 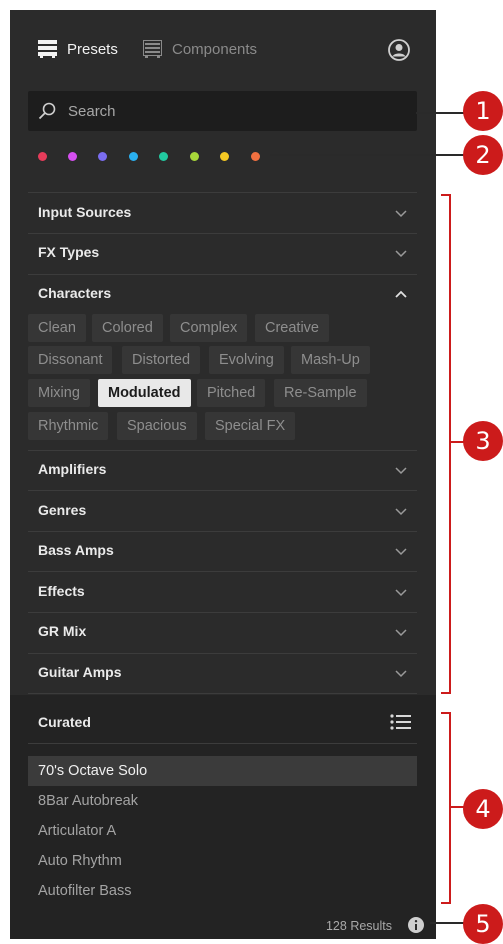 I want to click on tag-spacious: Spacious, so click(x=157, y=426).